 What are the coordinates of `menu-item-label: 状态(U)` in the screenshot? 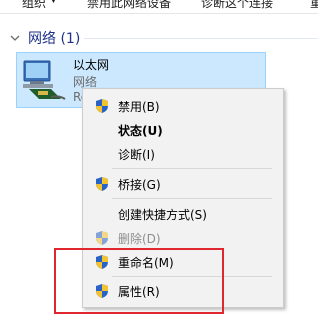 It's located at (140, 131).